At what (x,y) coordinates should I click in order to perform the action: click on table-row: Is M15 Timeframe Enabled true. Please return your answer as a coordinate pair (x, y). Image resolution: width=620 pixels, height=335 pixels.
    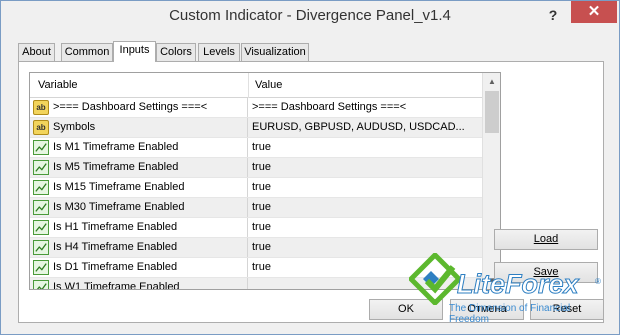
    Looking at the image, I should click on (256, 188).